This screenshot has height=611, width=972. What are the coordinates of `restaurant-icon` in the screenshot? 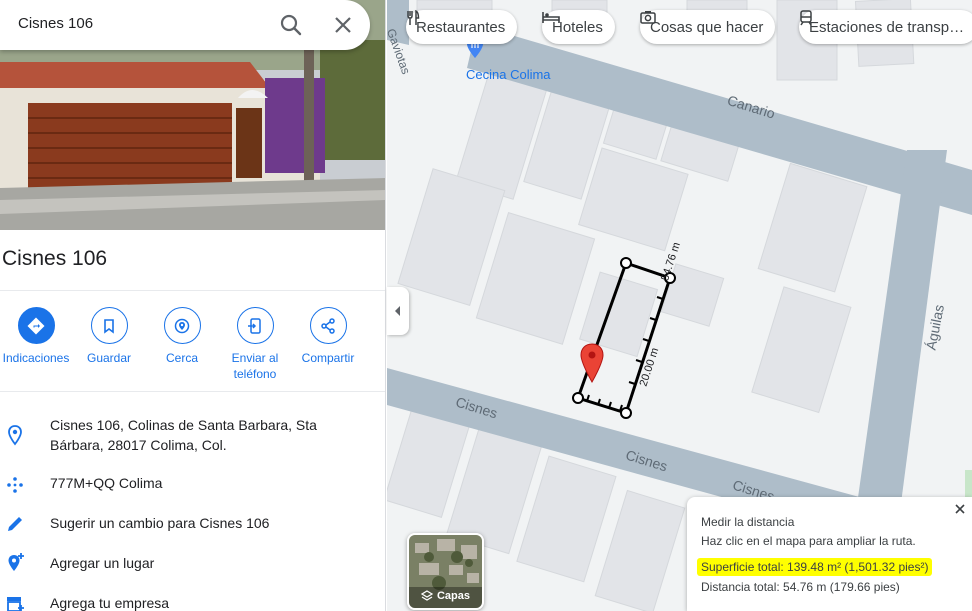 It's located at (413, 17).